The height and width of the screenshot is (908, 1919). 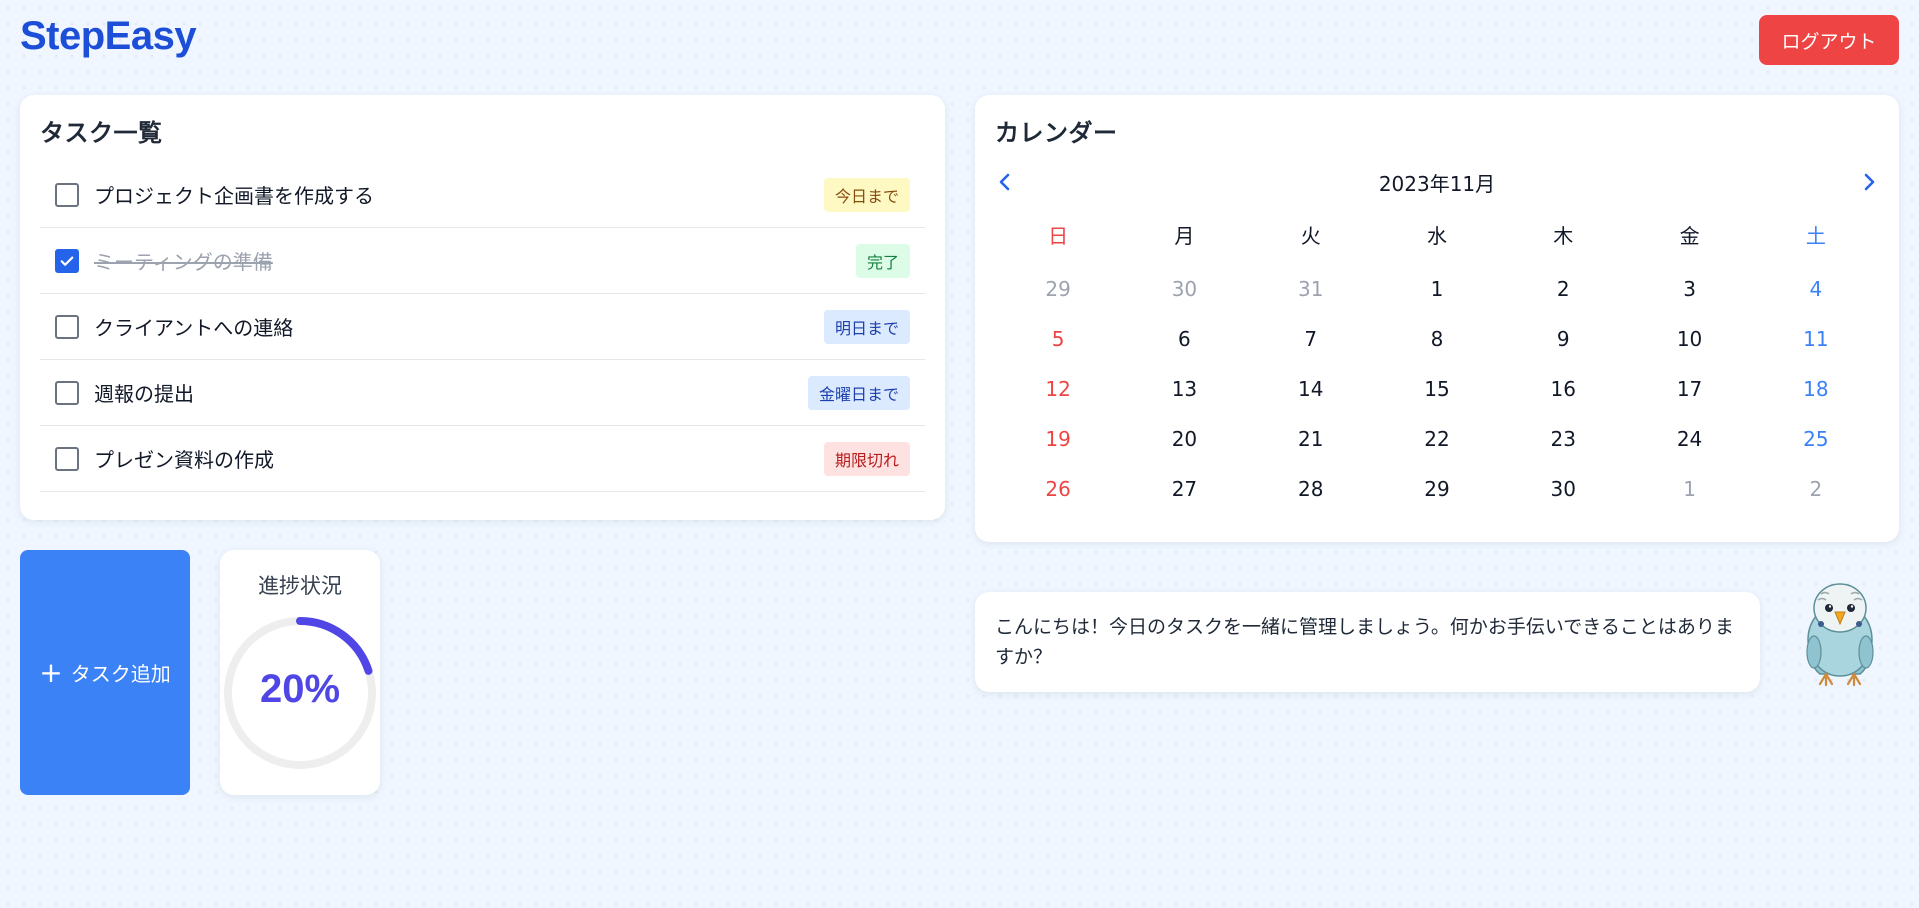 What do you see at coordinates (1436, 235) in the screenshot?
I see `weekday-label: 水` at bounding box center [1436, 235].